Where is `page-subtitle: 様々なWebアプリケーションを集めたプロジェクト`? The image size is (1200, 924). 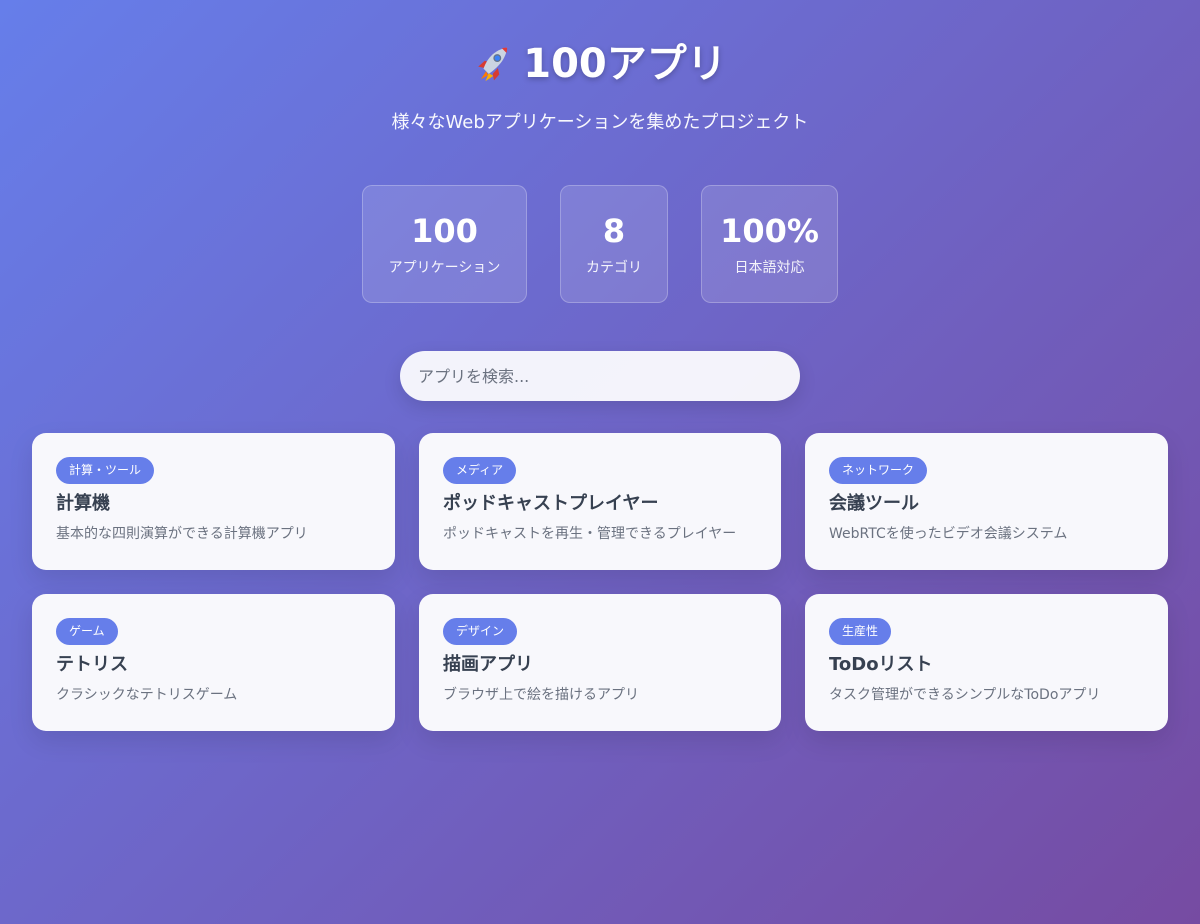 page-subtitle: 様々なWebアプリケーションを集めたプロジェクト is located at coordinates (600, 122).